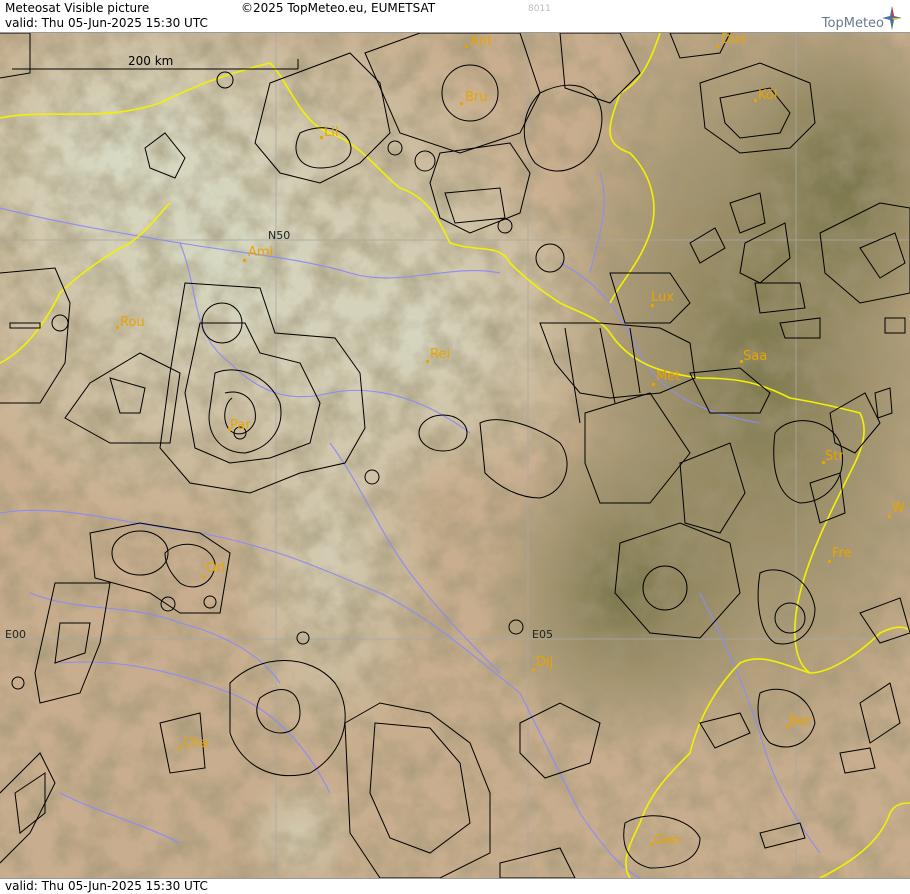  What do you see at coordinates (542, 634) in the screenshot?
I see `grid-label-e05: E05` at bounding box center [542, 634].